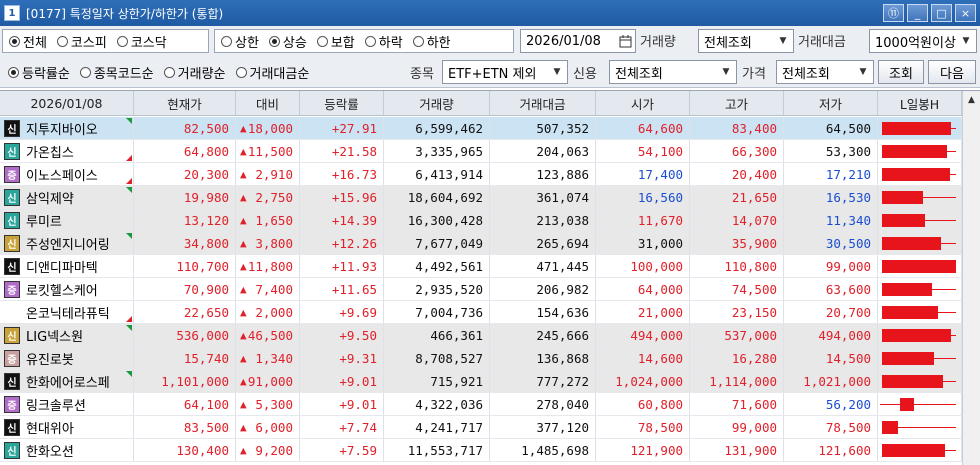 The image size is (980, 465). Describe the element at coordinates (67, 151) in the screenshot. I see `stock-name-cell: 신 가온칩스` at that location.